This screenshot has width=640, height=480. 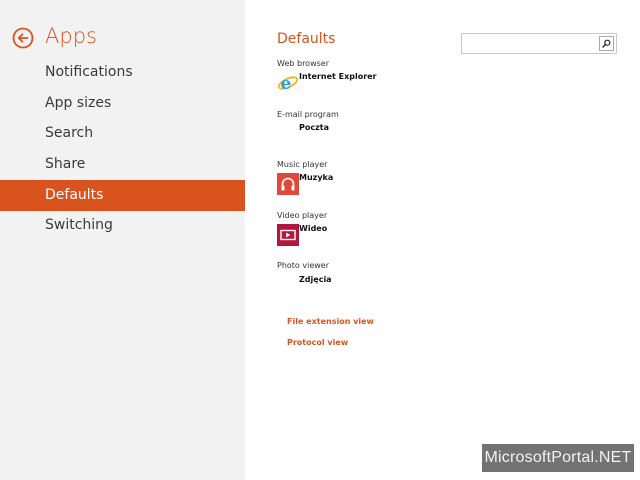 I want to click on default-app-name: Internet Explorer, so click(x=338, y=76).